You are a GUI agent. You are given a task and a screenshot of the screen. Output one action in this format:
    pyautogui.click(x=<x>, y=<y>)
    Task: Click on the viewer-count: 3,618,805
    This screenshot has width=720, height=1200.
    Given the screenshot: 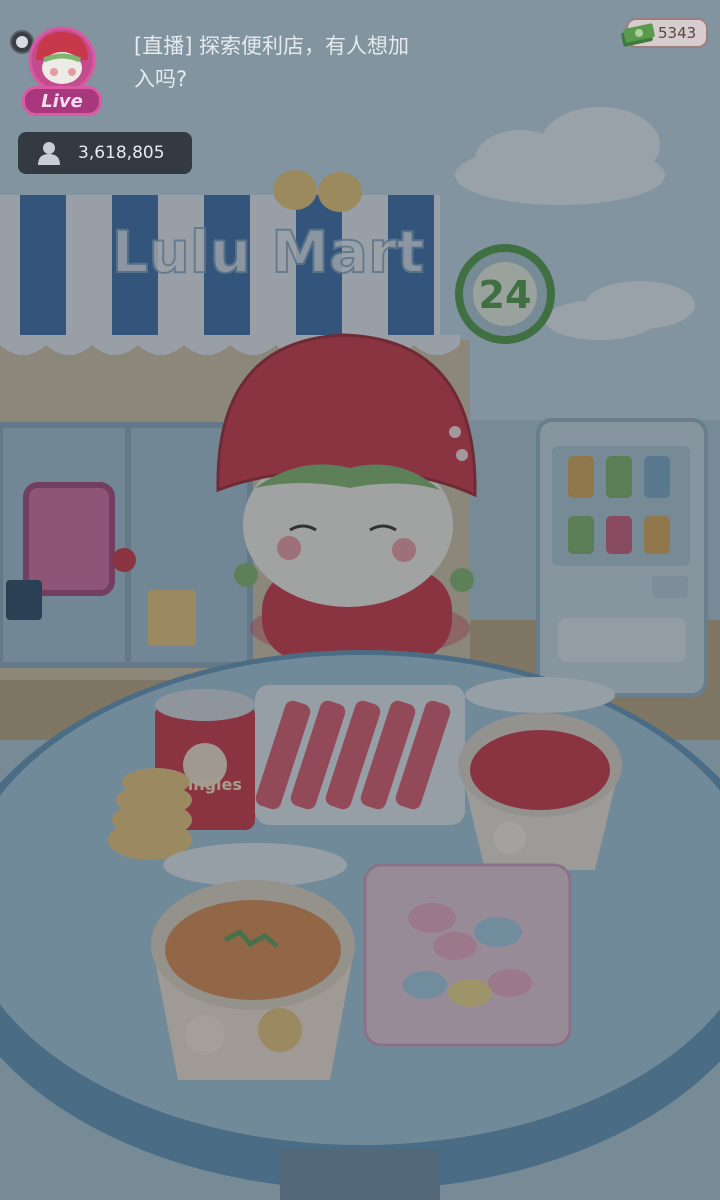 What is the action you would take?
    pyautogui.click(x=121, y=153)
    